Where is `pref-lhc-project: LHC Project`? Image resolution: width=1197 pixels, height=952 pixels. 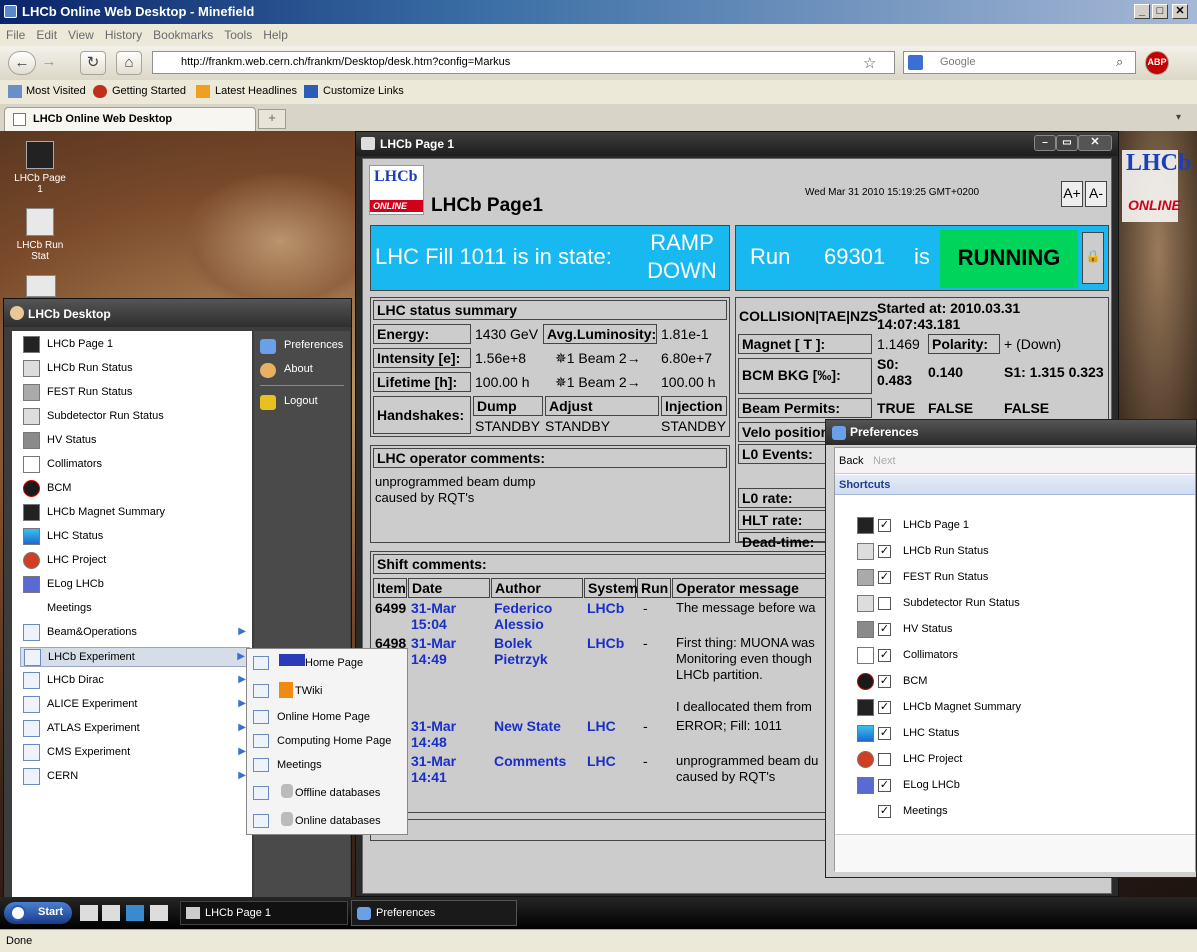
pref-lhc-project: LHC Project is located at coordinates (909, 760).